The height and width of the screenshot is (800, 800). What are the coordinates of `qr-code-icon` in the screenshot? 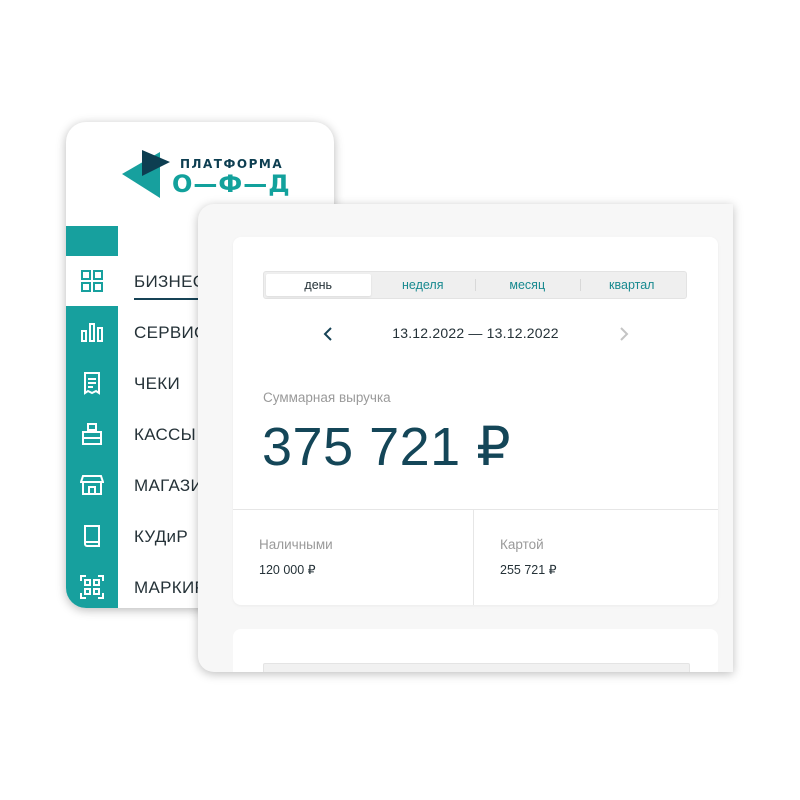 It's located at (92, 587).